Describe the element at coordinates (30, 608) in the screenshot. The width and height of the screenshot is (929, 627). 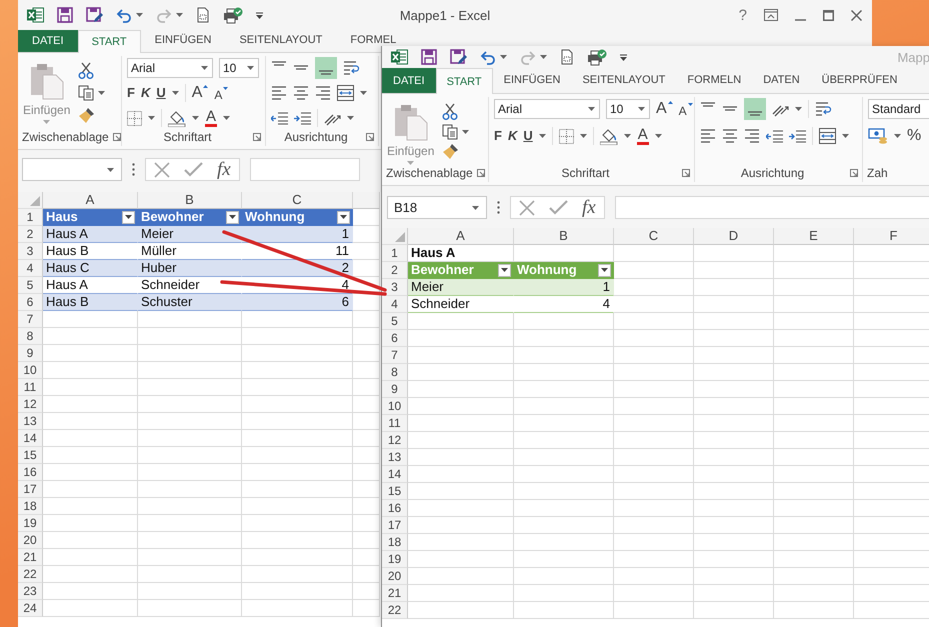
I see `row-header: 24` at that location.